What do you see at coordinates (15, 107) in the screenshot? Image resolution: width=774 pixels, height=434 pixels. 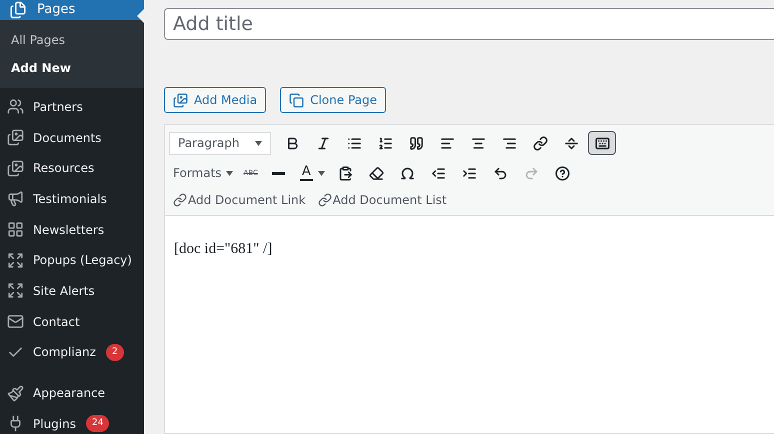 I see `people-icon` at bounding box center [15, 107].